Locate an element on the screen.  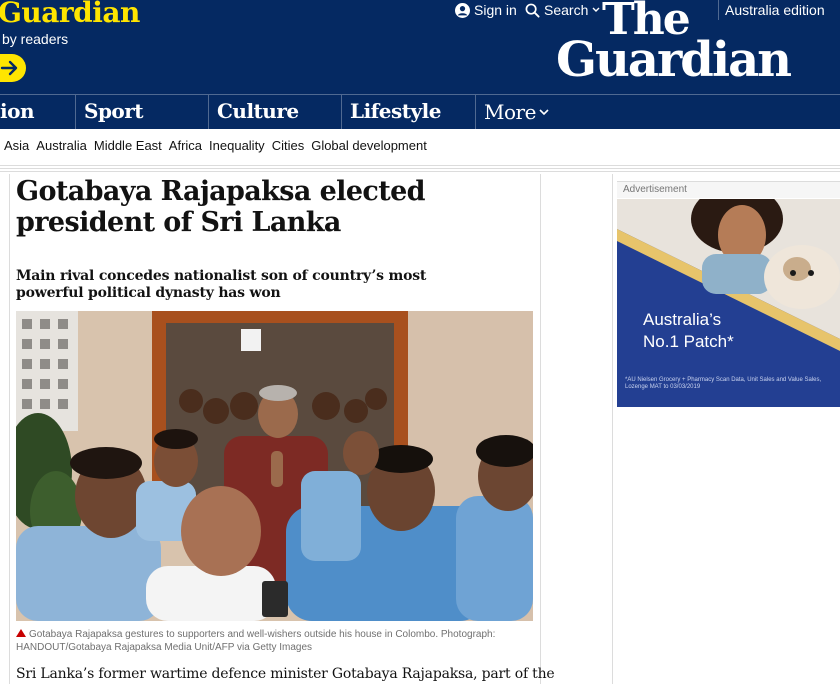
caption-triangle-icon is located at coordinates (21, 633).